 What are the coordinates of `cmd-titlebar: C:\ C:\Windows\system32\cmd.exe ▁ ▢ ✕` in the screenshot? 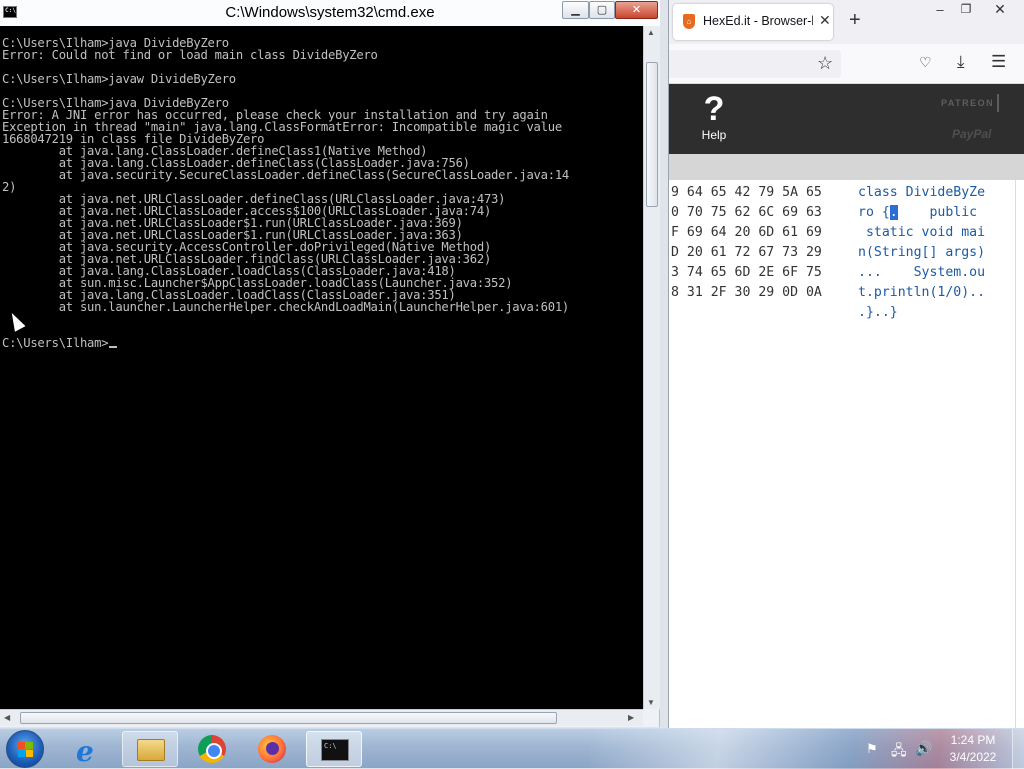 It's located at (330, 13).